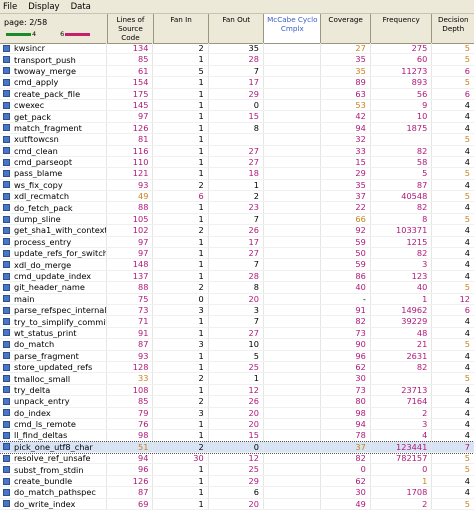 This screenshot has width=474, height=510. I want to click on cell-fan-out: 20, so click(235, 298).